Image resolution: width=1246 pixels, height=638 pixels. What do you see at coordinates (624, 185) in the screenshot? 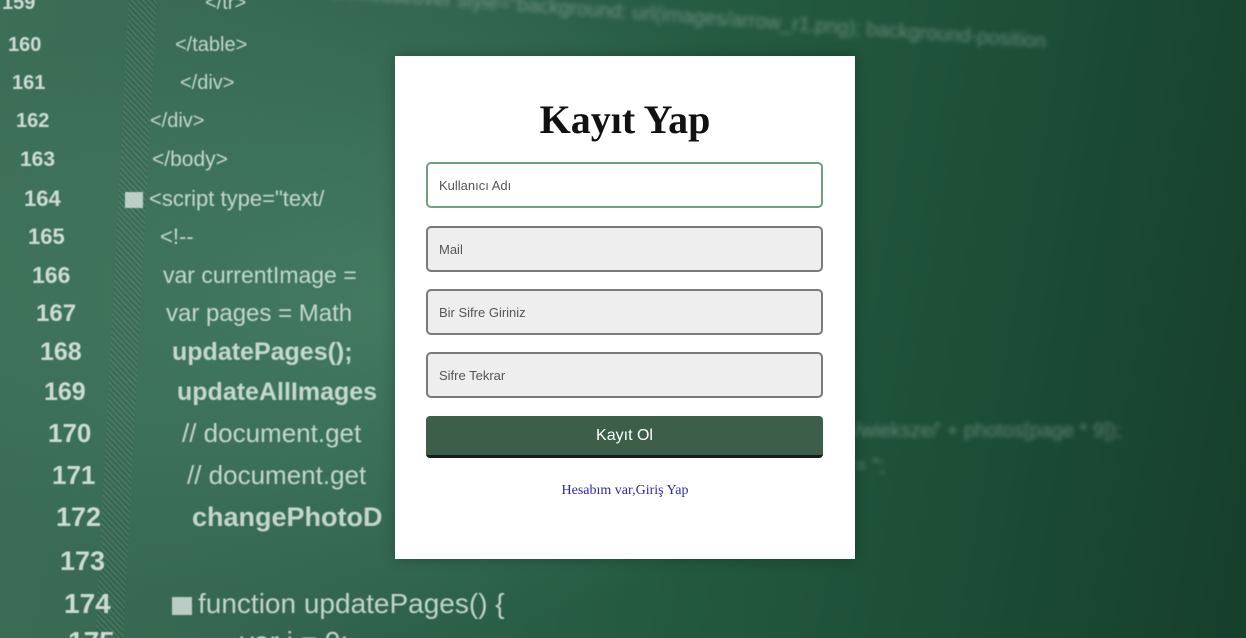
I see `username-input` at bounding box center [624, 185].